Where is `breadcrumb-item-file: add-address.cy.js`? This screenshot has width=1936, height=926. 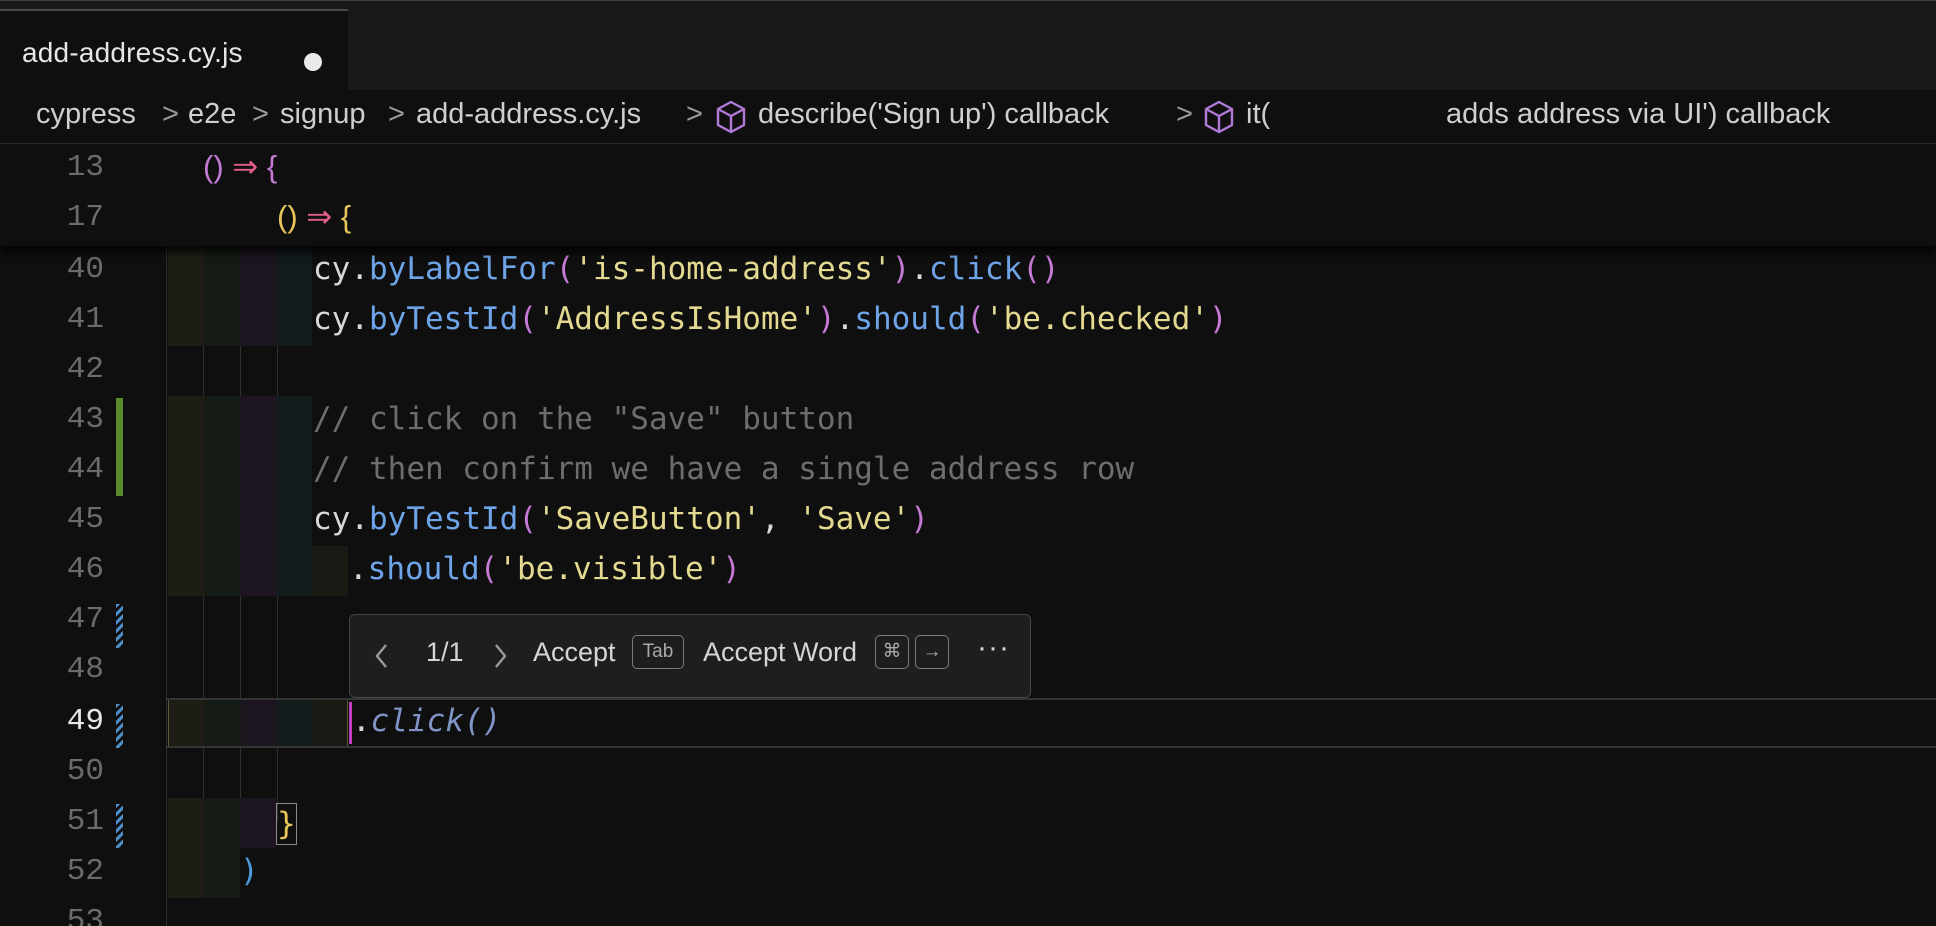 breadcrumb-item-file: add-address.cy.js is located at coordinates (528, 114).